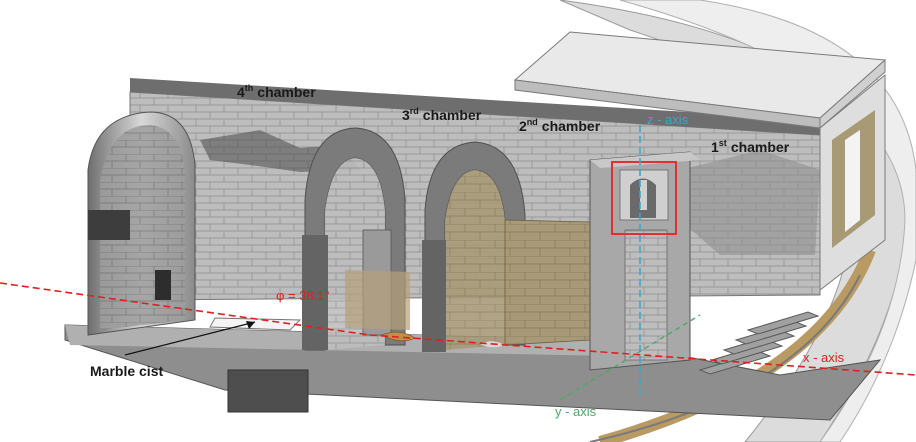 The width and height of the screenshot is (916, 442). Describe the element at coordinates (576, 411) in the screenshot. I see `y-axis-label: y - axis` at that location.